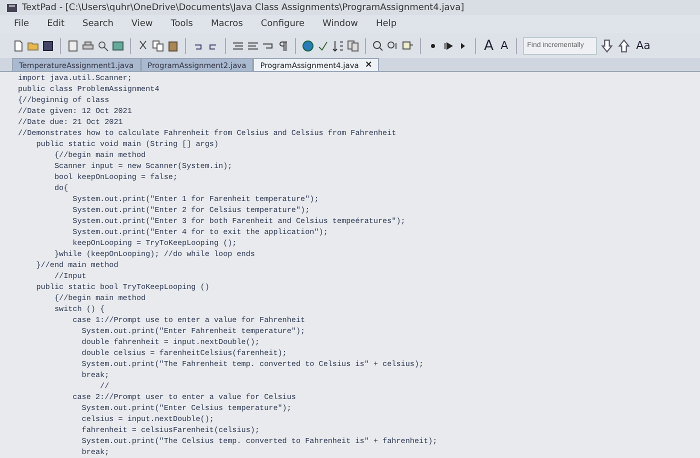  What do you see at coordinates (226, 24) in the screenshot?
I see `menu-item: Macros` at bounding box center [226, 24].